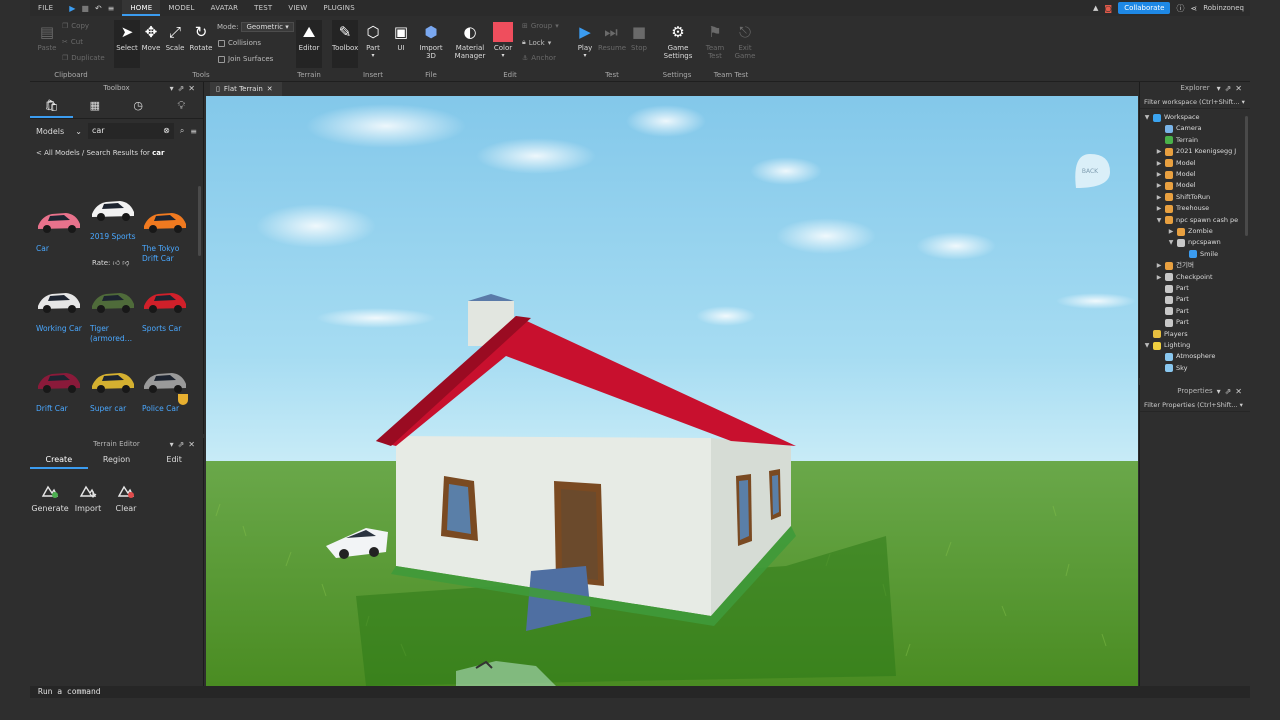 The height and width of the screenshot is (720, 1280). What do you see at coordinates (98, 8) in the screenshot?
I see `undo-icon: ↶` at bounding box center [98, 8].